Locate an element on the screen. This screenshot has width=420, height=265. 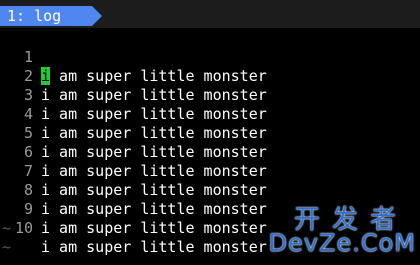
tab-label: 1: log is located at coordinates (34, 16).